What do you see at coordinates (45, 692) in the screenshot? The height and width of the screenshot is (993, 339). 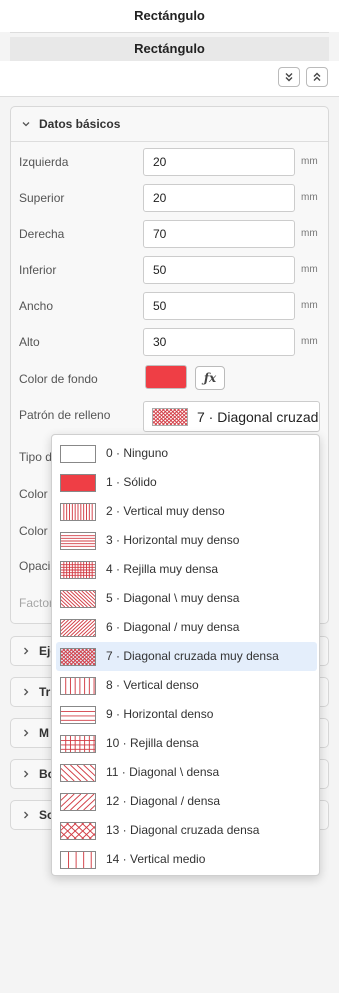 I see `section-title: Tr` at bounding box center [45, 692].